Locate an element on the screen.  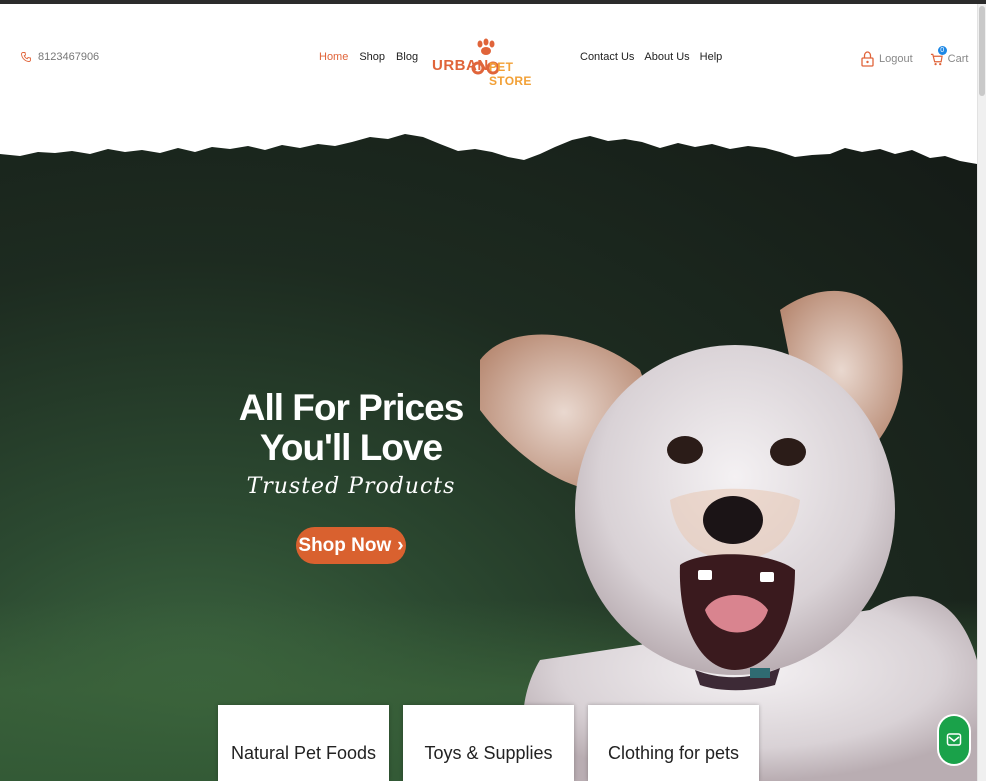
nav-contact-us: Contact Us is located at coordinates (607, 57).